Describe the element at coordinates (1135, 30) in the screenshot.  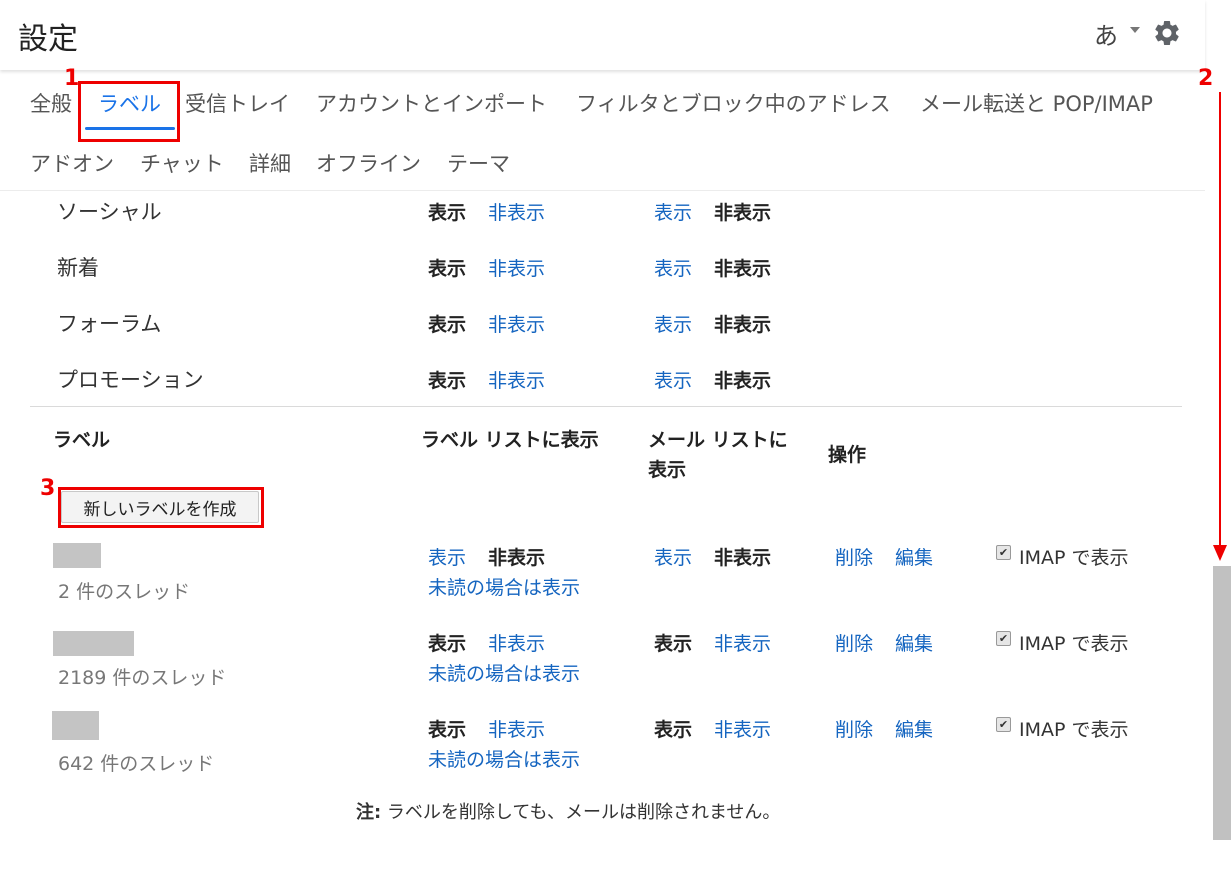
I see `chevron-down-icon` at that location.